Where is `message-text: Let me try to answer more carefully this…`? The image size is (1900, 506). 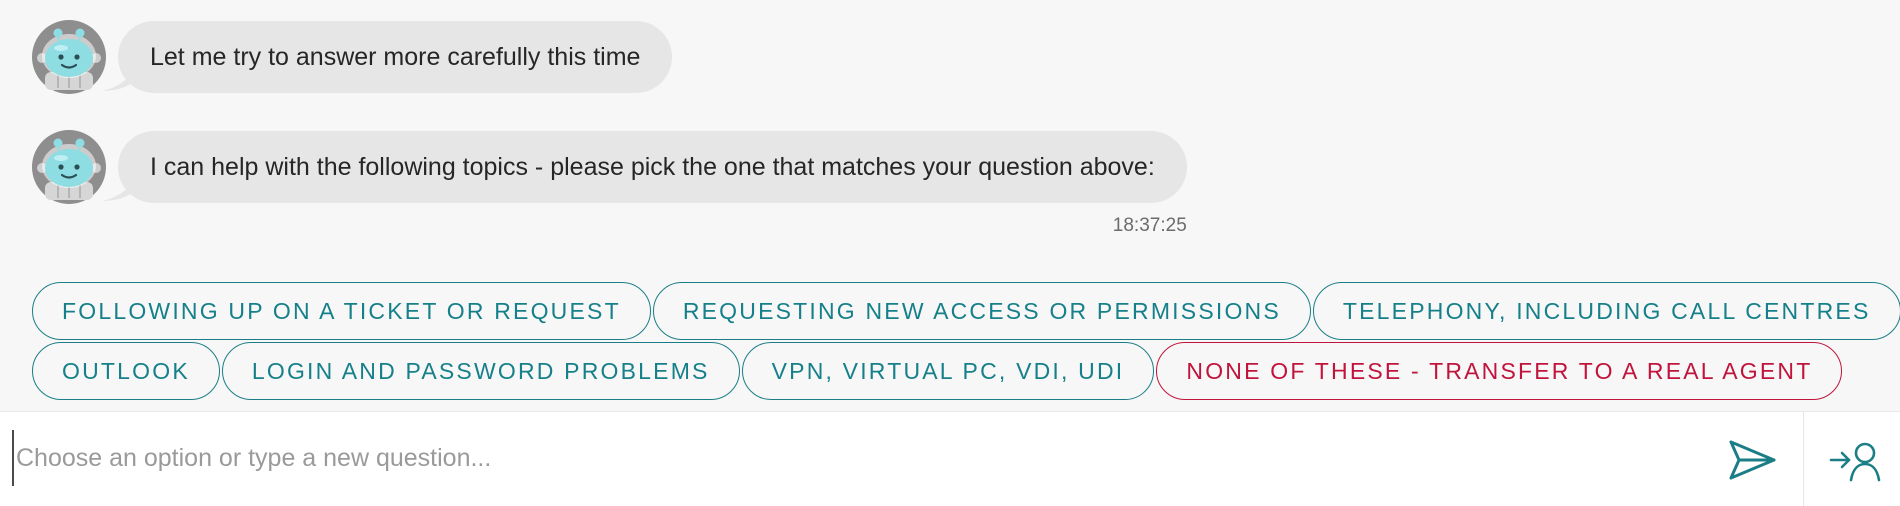
message-text: Let me try to answer more carefully this… is located at coordinates (395, 56).